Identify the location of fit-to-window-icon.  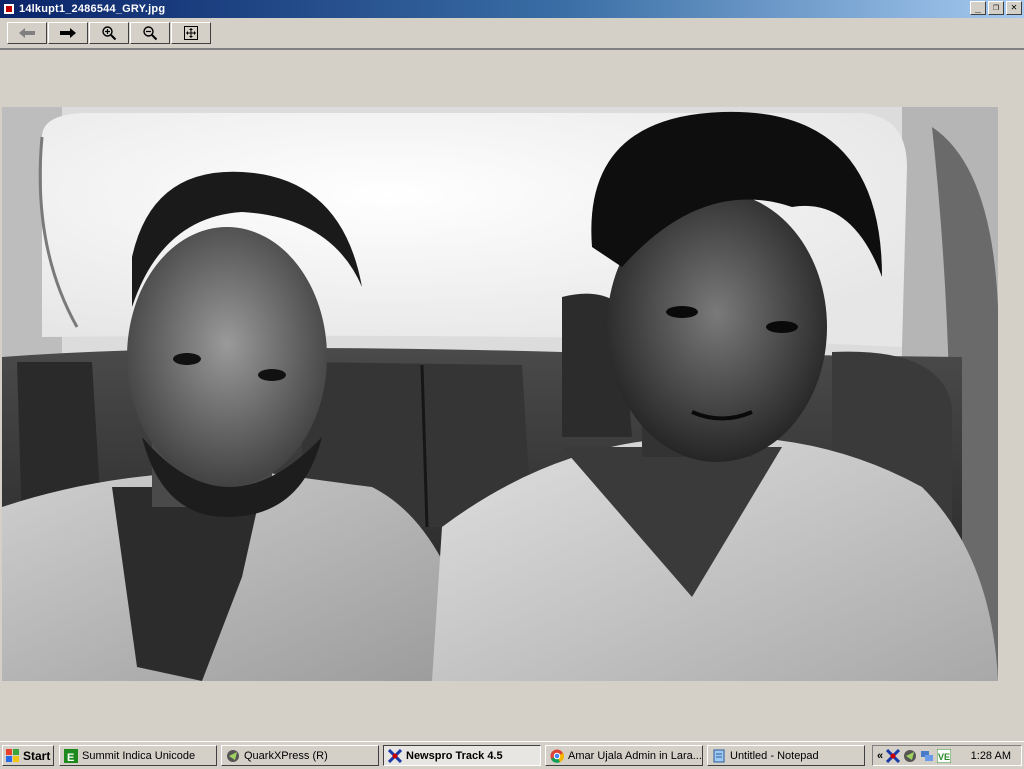
(191, 33).